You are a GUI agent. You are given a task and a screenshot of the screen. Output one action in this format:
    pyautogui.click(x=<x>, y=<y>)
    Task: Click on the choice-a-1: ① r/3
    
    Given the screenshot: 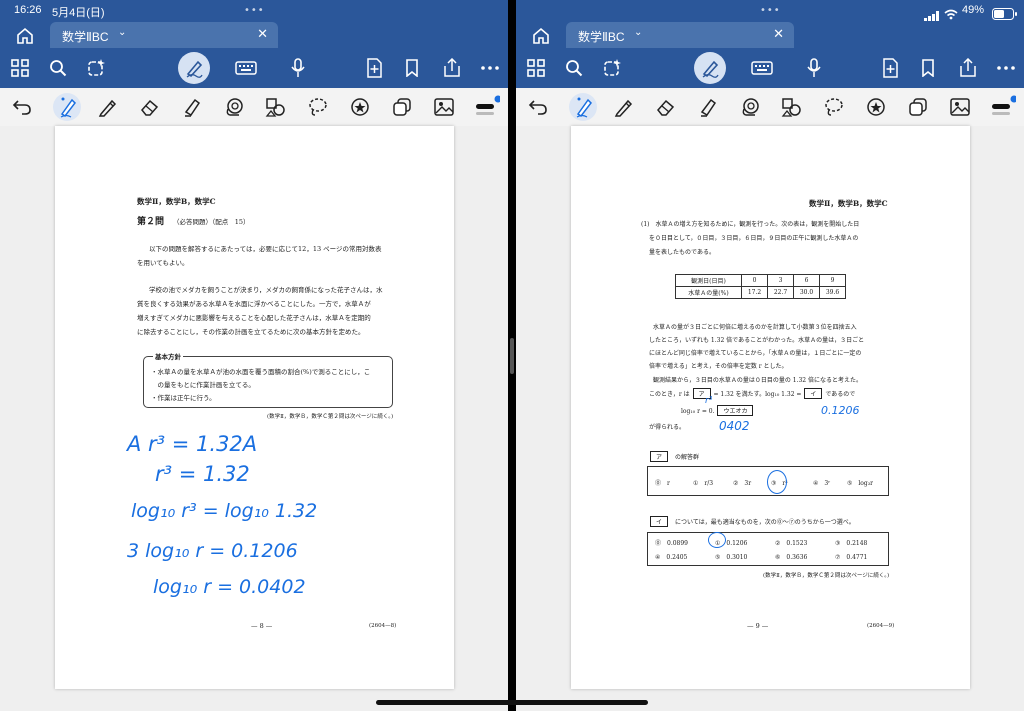 What is the action you would take?
    pyautogui.click(x=703, y=482)
    